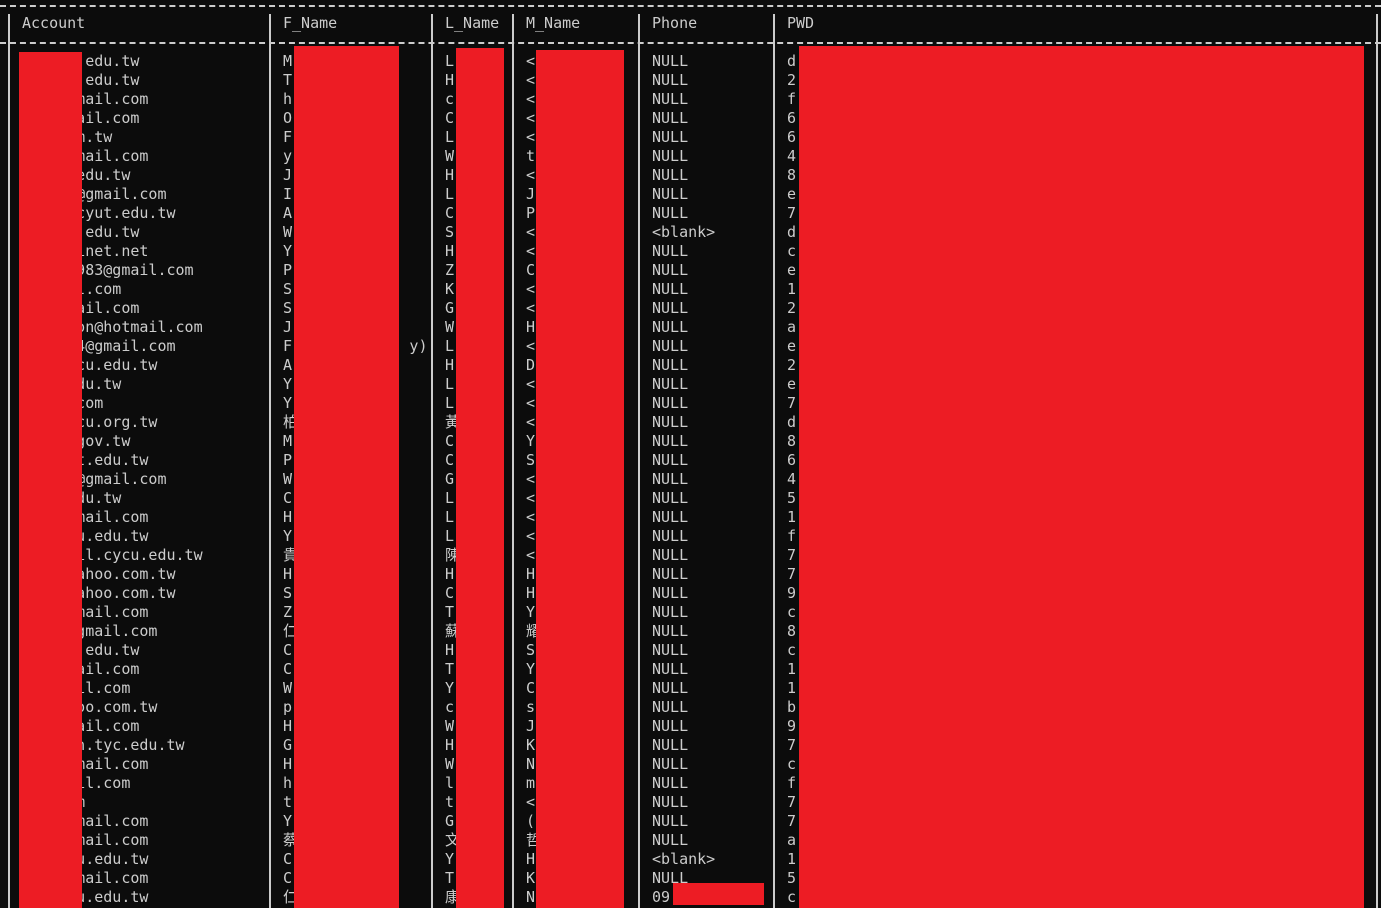  What do you see at coordinates (553, 23) in the screenshot?
I see `header-m-name: M_Name` at bounding box center [553, 23].